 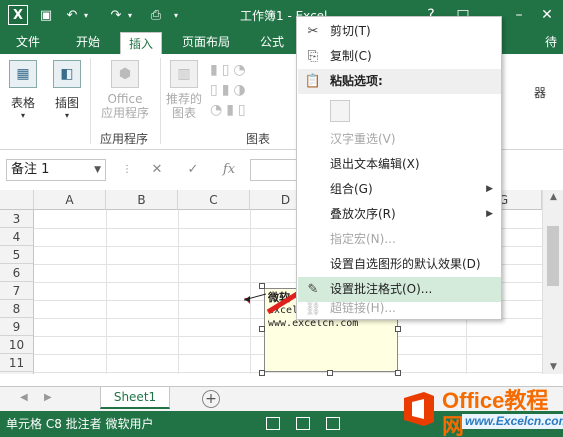 What do you see at coordinates (184, 74) in the screenshot?
I see `recommended-chart-icon: ▥` at bounding box center [184, 74].